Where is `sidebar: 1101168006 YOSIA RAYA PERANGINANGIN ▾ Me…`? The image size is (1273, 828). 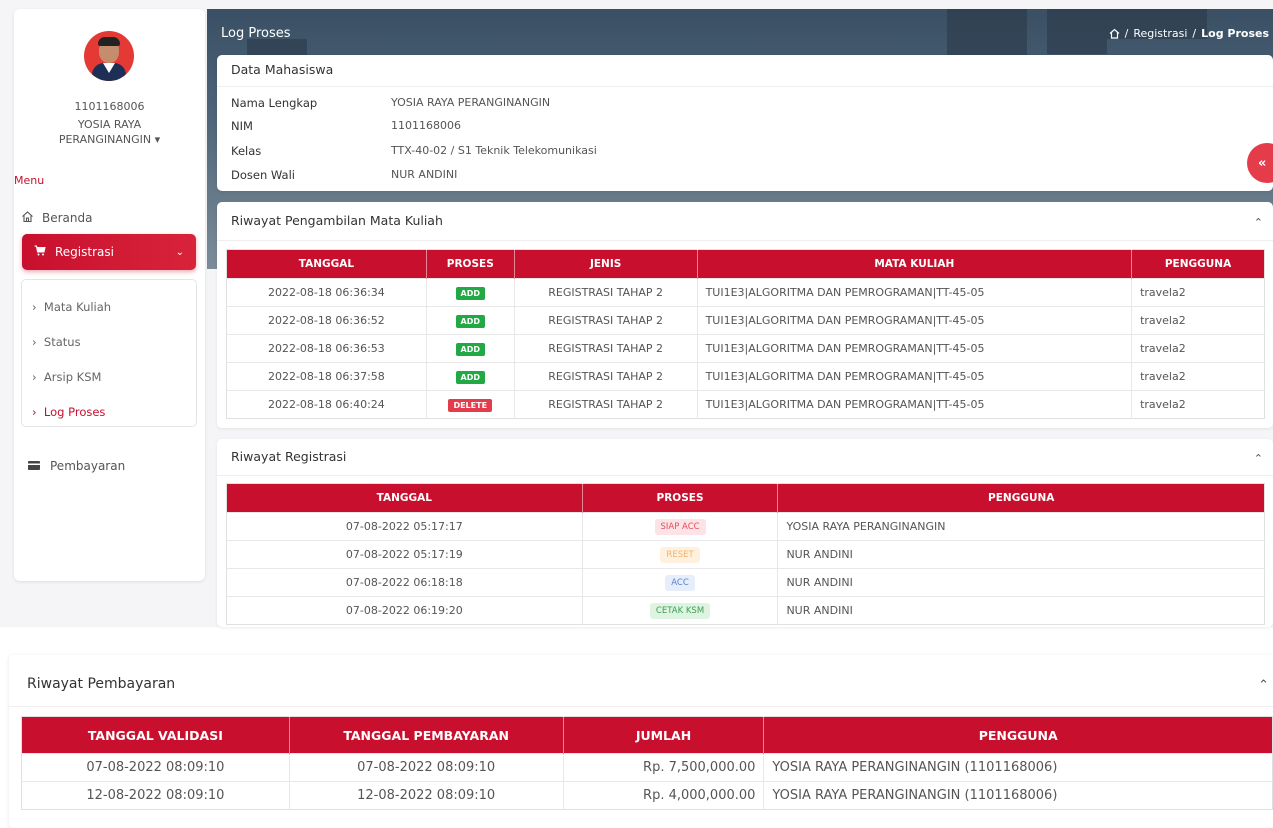 sidebar: 1101168006 YOSIA RAYA PERANGINANGIN ▾ Me… is located at coordinates (109, 295).